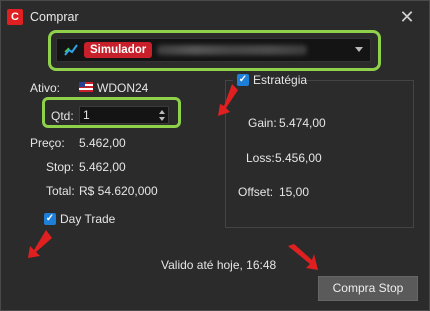 The height and width of the screenshot is (311, 430). Describe the element at coordinates (62, 116) in the screenshot. I see `quantity-label: Qtd:` at that location.